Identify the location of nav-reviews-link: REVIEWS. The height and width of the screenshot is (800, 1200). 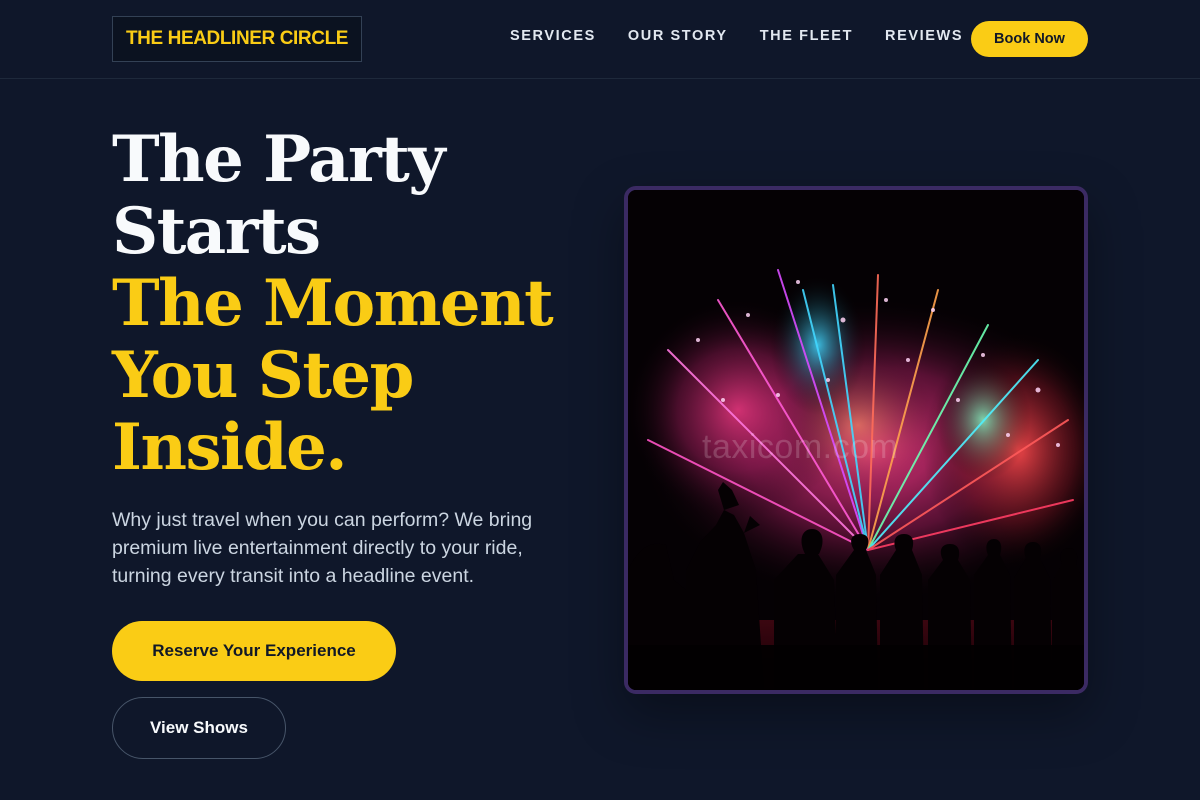
(924, 36).